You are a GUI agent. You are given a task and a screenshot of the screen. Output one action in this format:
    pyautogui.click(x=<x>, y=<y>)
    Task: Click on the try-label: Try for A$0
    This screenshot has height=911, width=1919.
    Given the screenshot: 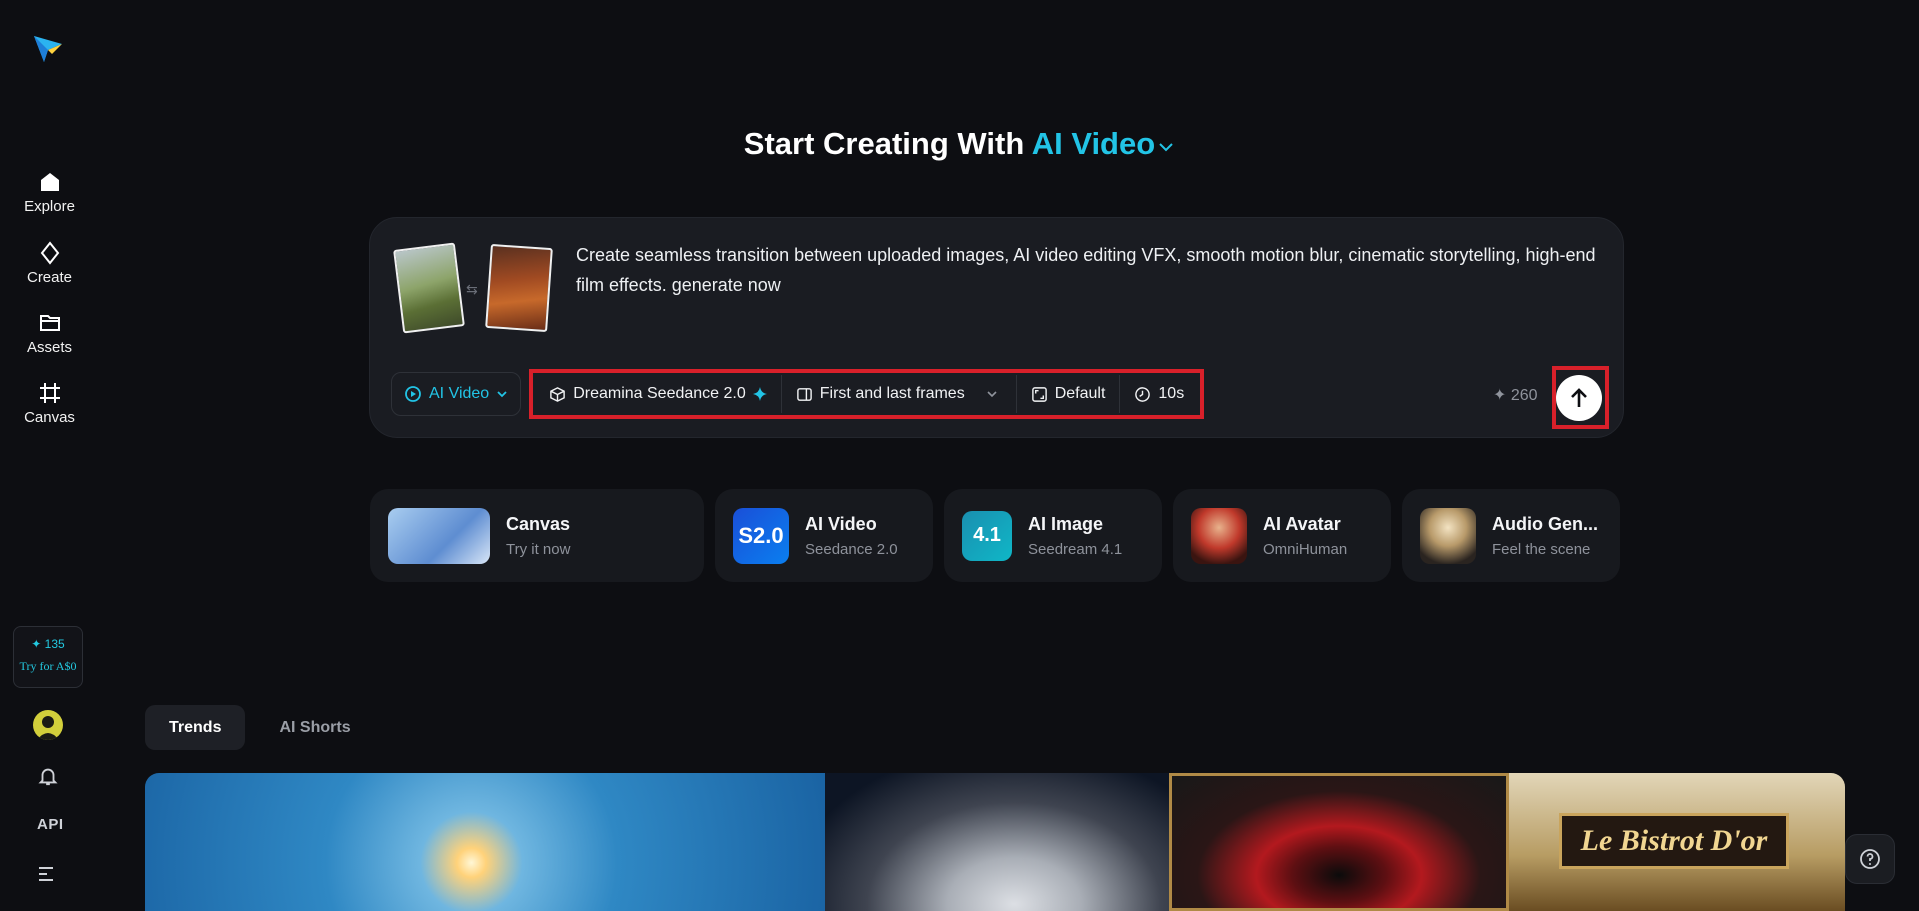 What is the action you would take?
    pyautogui.click(x=48, y=666)
    